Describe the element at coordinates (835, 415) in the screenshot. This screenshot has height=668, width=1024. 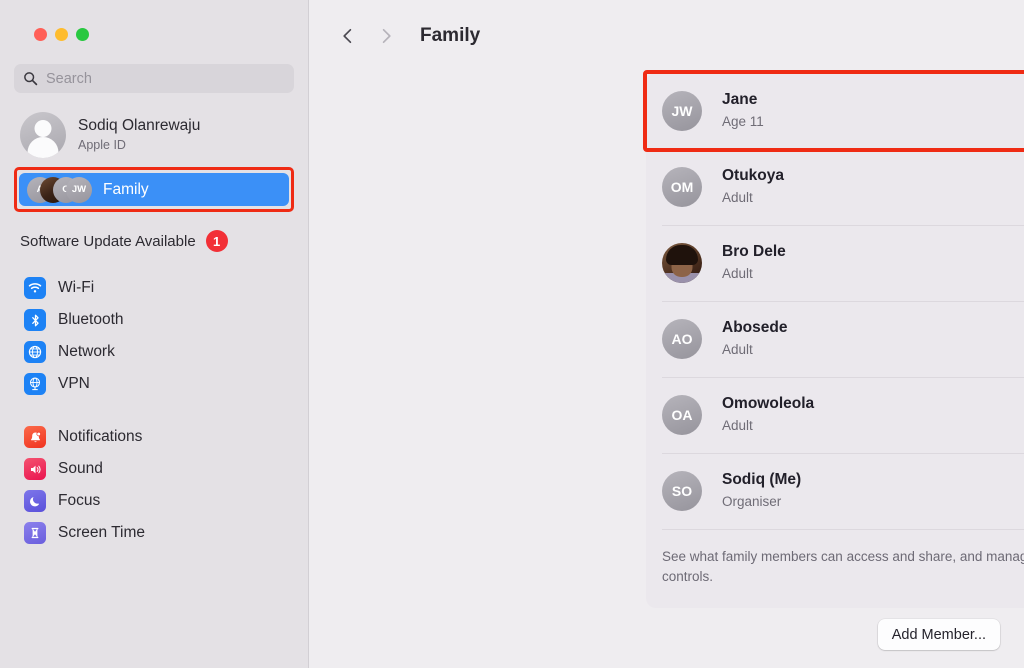
I see `table-row: OA Omowoleola Adult` at that location.